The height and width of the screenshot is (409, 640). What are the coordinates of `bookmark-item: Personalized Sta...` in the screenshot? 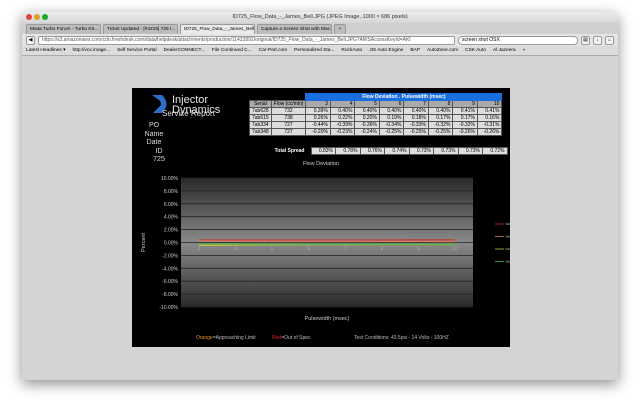 It's located at (314, 50).